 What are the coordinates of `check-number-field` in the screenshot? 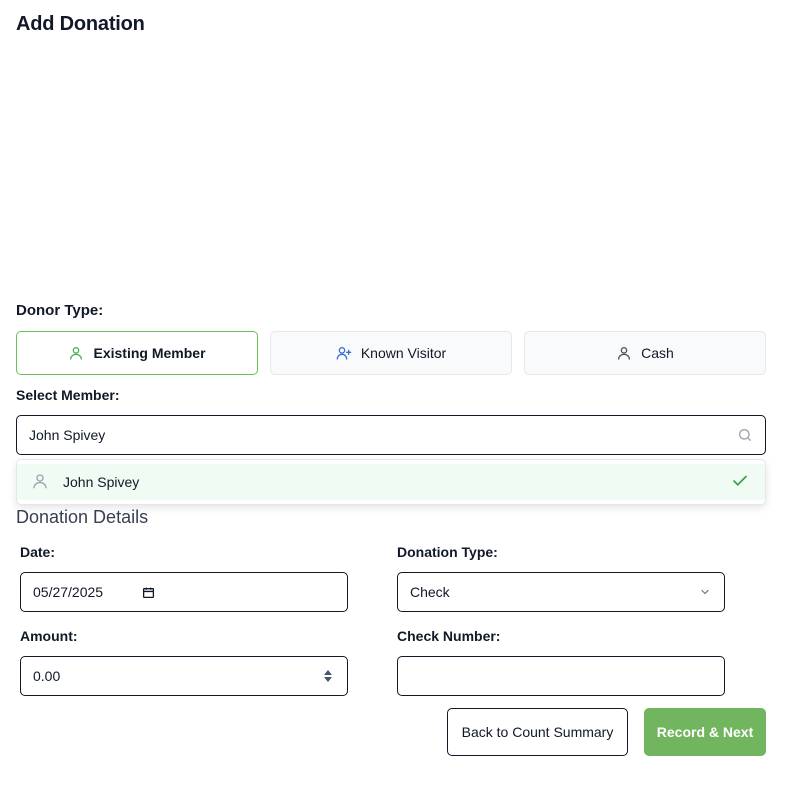 It's located at (561, 676).